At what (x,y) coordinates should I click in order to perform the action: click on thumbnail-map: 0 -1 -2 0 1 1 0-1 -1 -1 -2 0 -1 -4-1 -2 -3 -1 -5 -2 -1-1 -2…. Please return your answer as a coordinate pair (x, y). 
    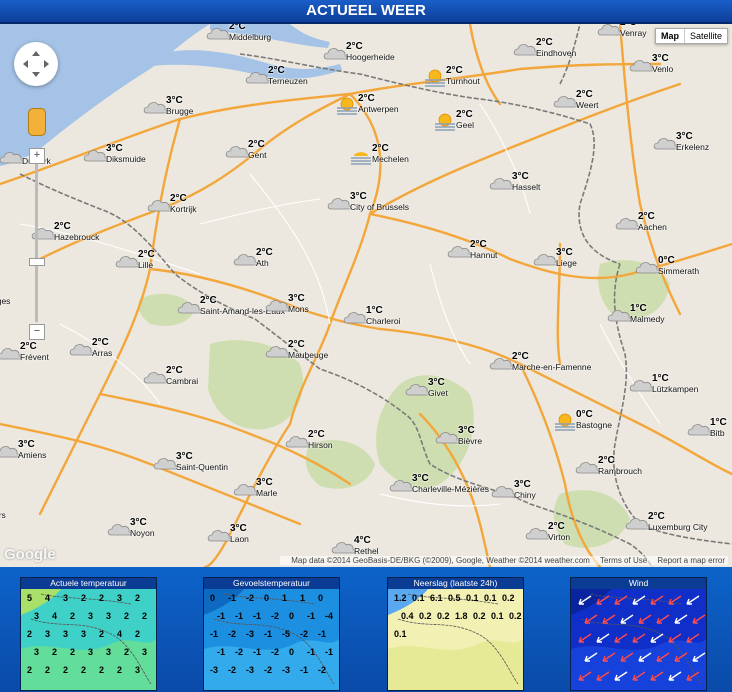
    Looking at the image, I should click on (271, 639).